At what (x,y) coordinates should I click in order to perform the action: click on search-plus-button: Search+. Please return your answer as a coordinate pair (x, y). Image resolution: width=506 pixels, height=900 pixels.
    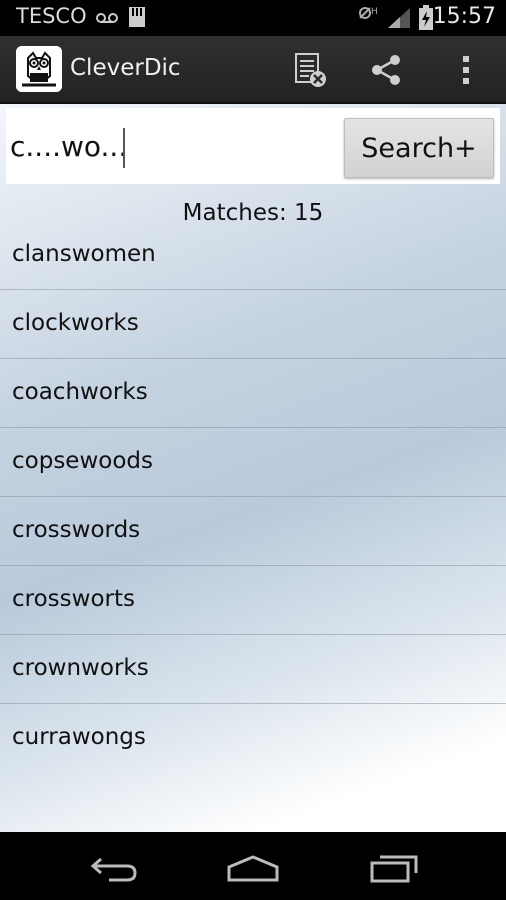
    Looking at the image, I should click on (419, 148).